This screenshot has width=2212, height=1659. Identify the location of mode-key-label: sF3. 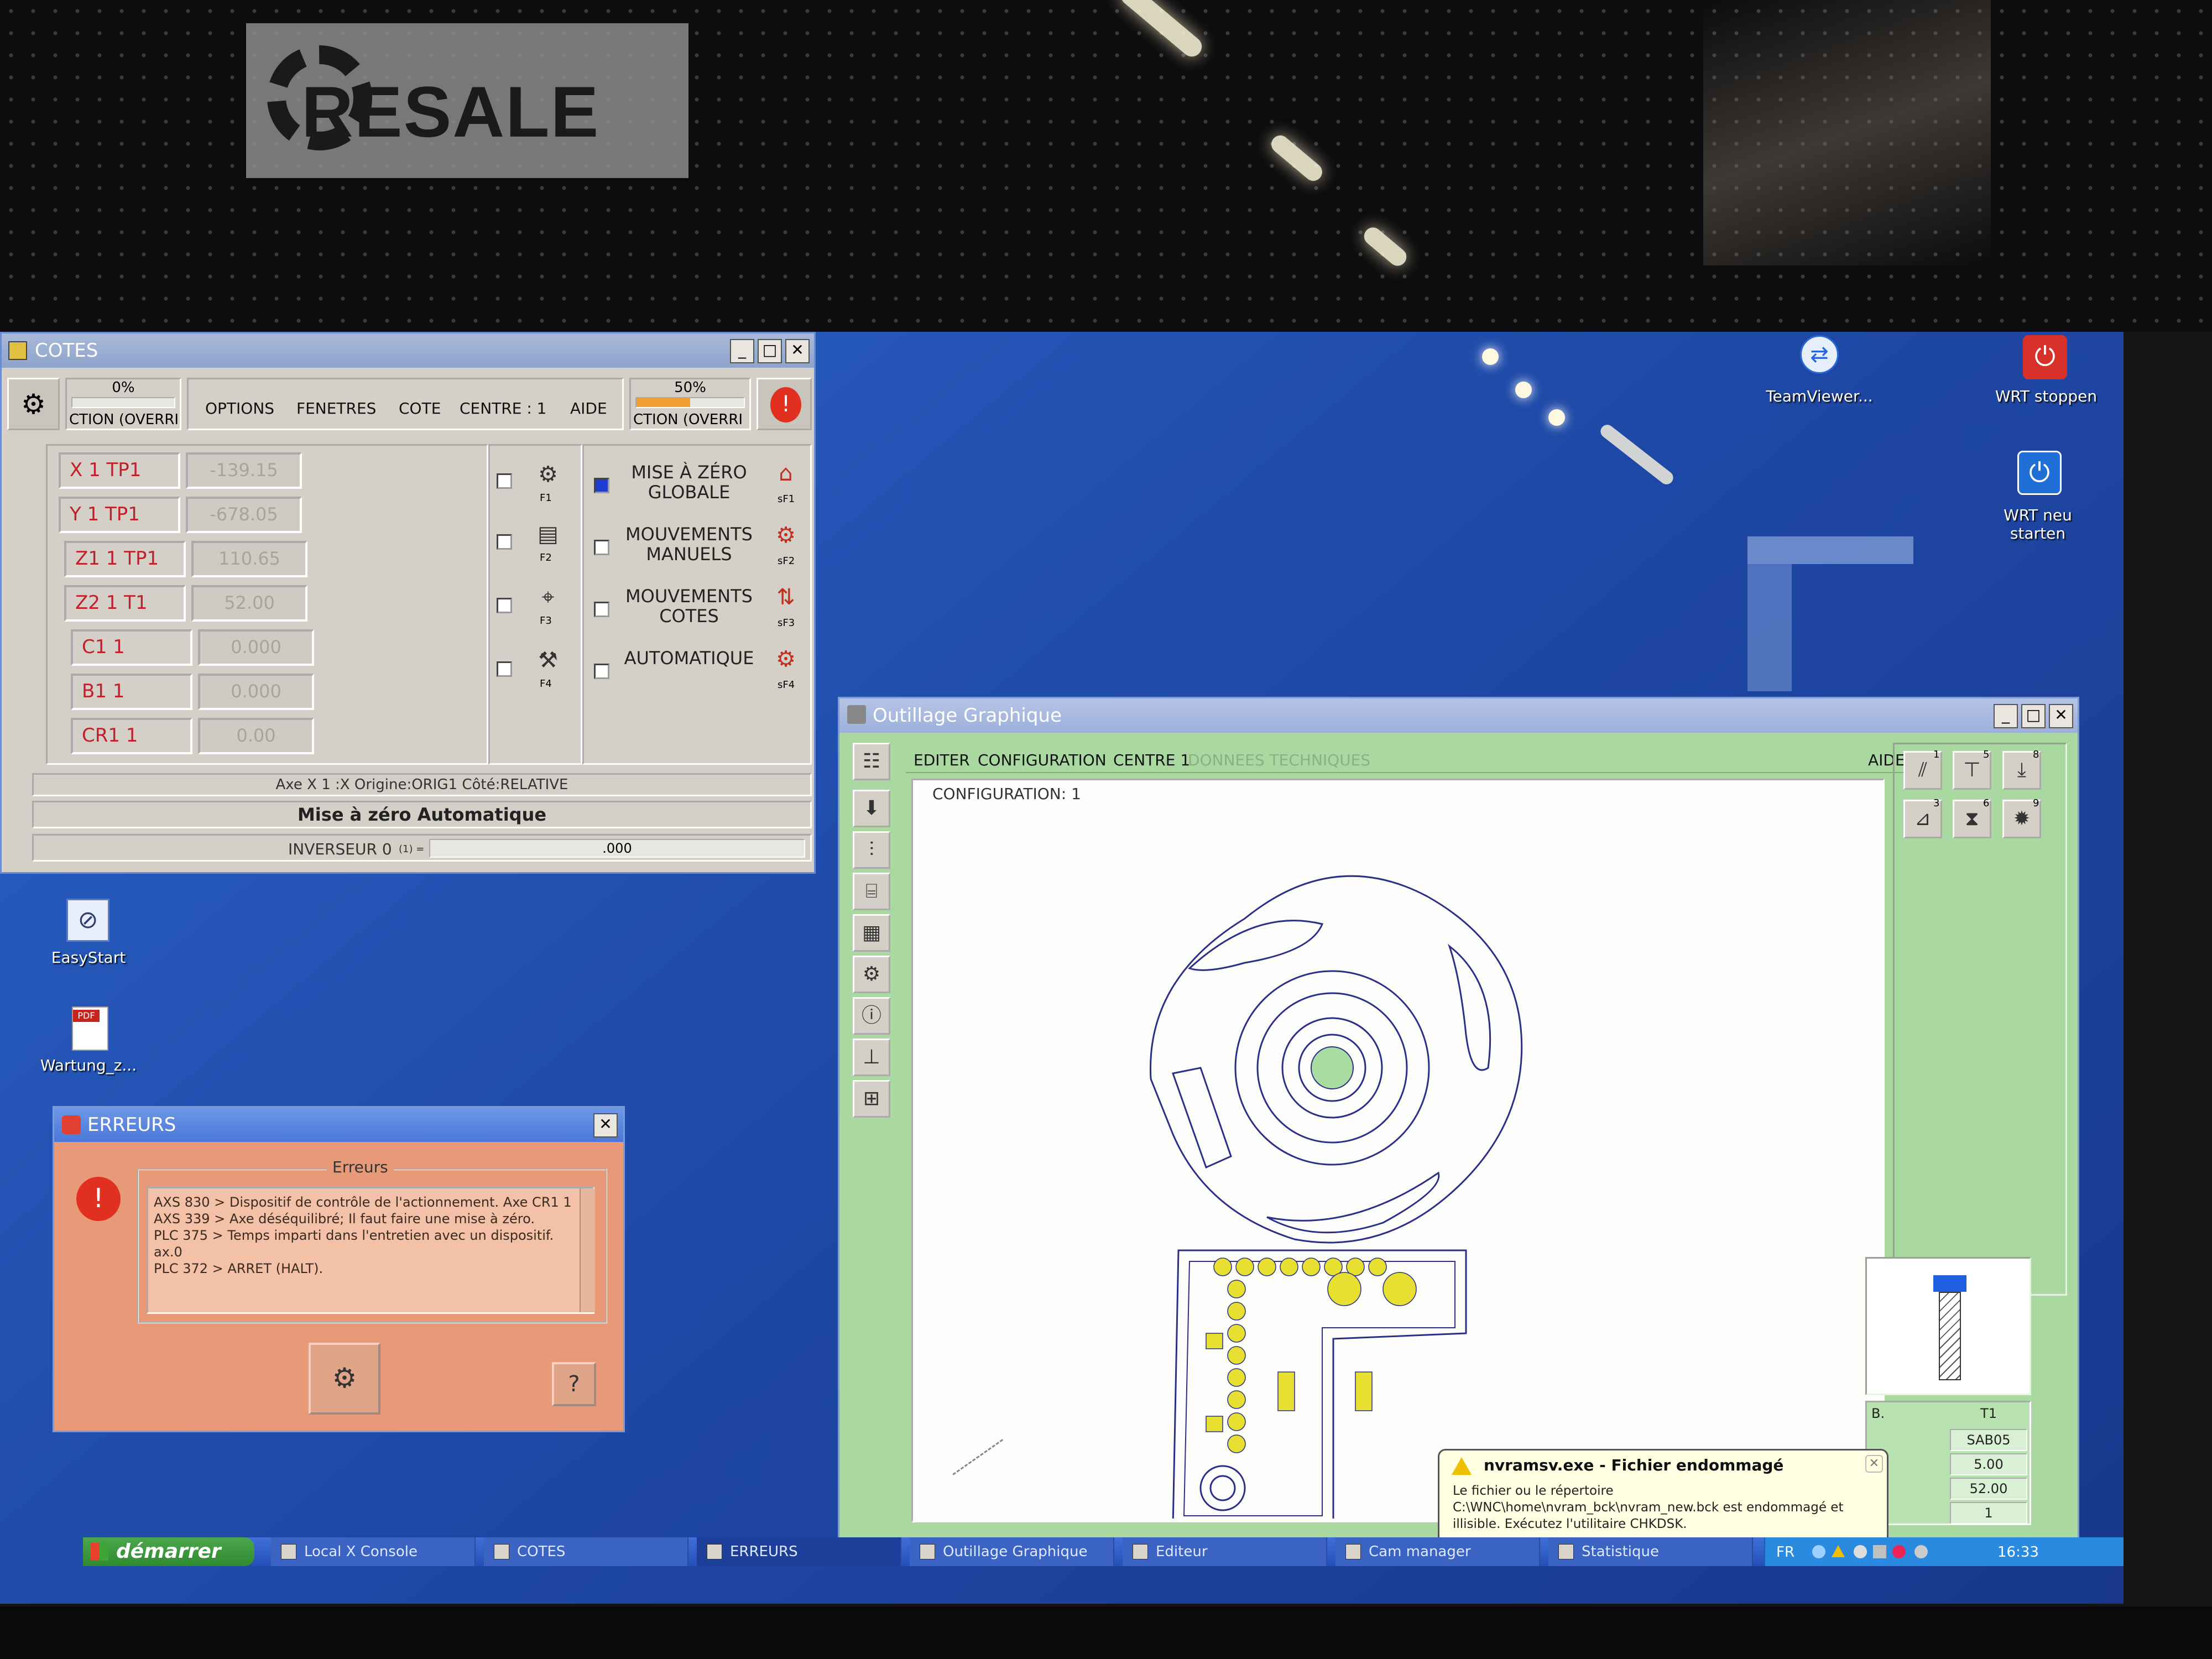
(787, 623).